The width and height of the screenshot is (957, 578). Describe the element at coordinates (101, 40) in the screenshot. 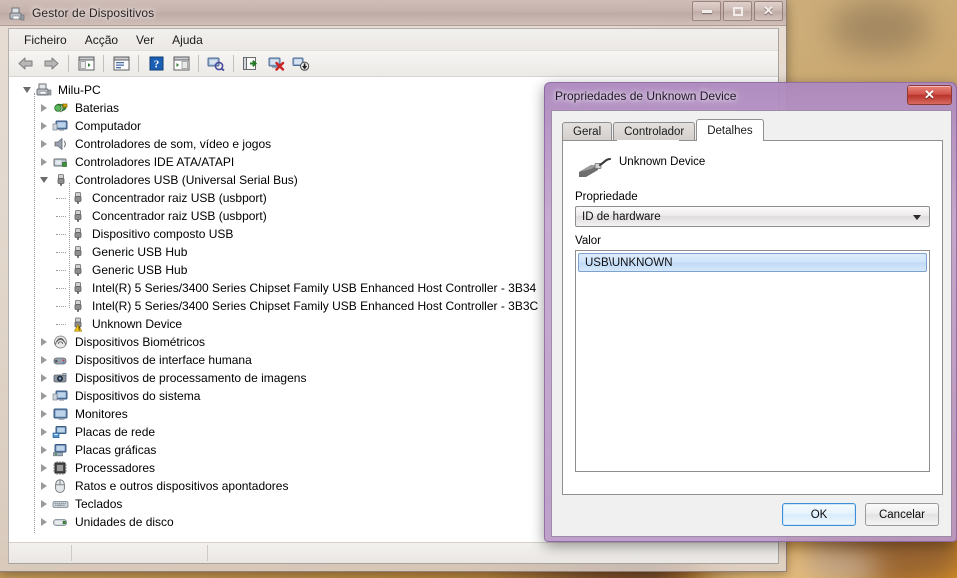

I see `menu-accao: Acção` at that location.